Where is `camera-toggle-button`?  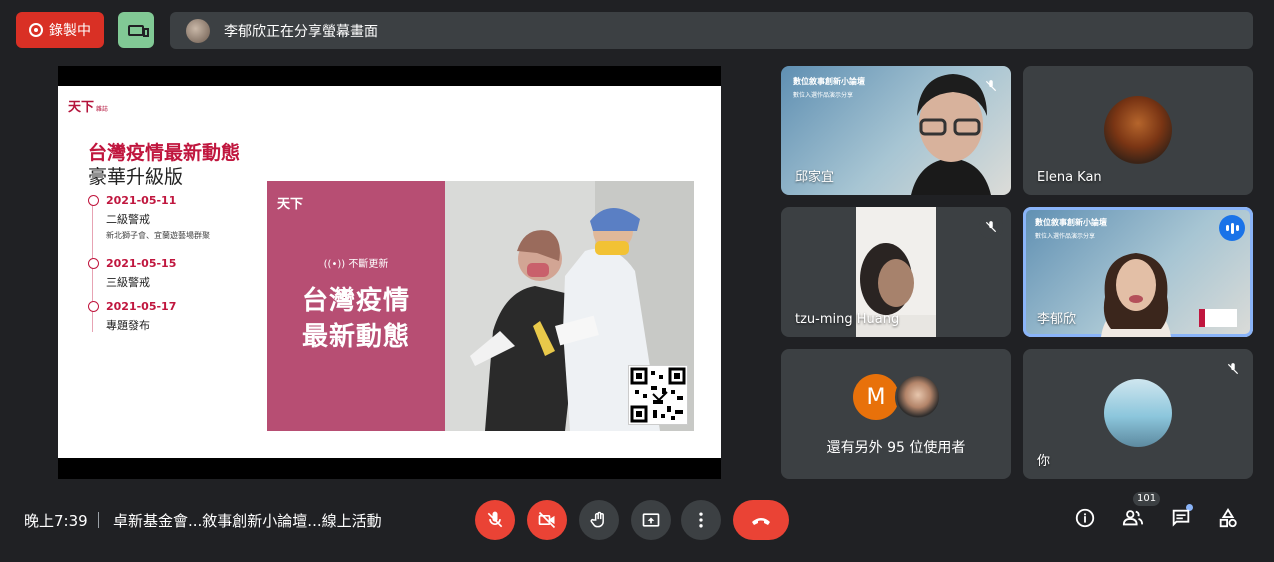 camera-toggle-button is located at coordinates (547, 520).